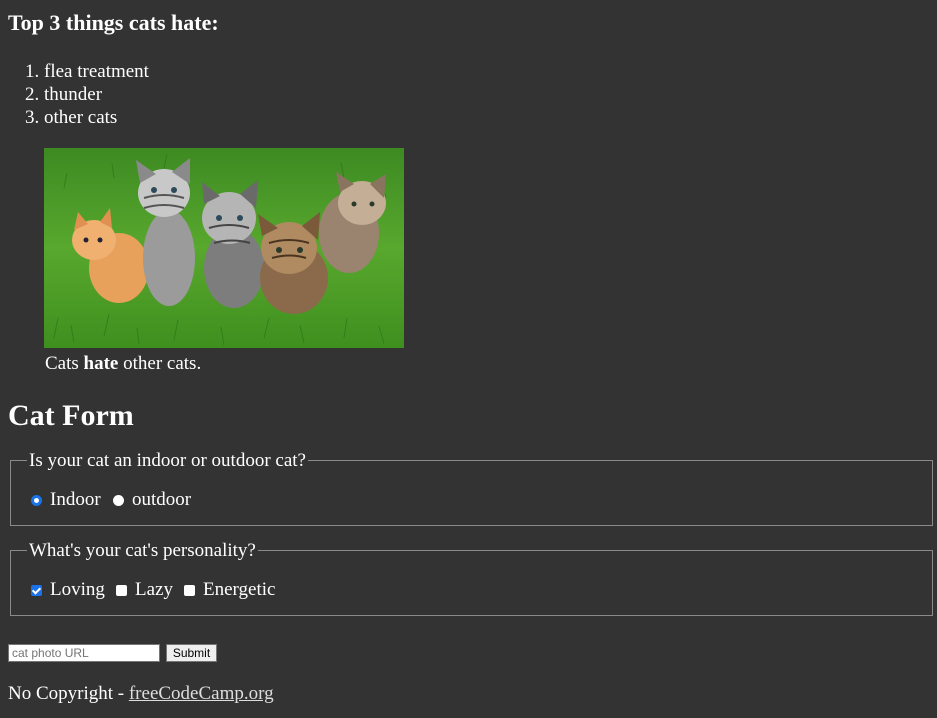 The width and height of the screenshot is (937, 718). What do you see at coordinates (68, 693) in the screenshot?
I see `footer-text: No Copyright -` at bounding box center [68, 693].